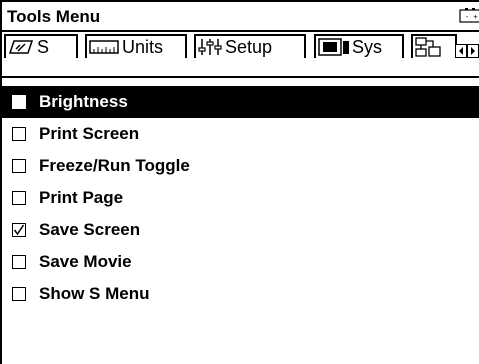 This screenshot has width=479, height=364. Describe the element at coordinates (333, 47) in the screenshot. I see `monitor-icon` at that location.